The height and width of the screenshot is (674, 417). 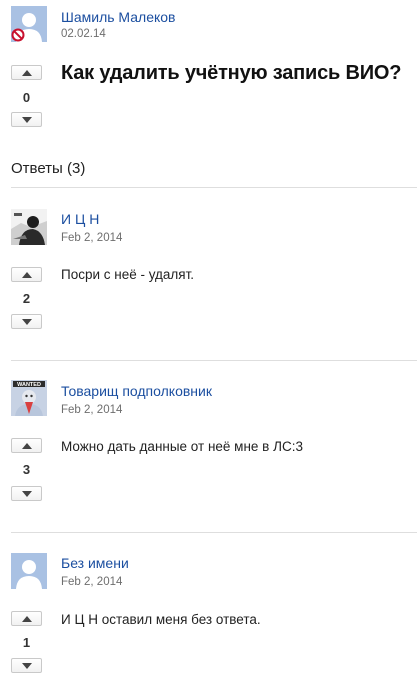 What do you see at coordinates (29, 398) in the screenshot?
I see `avatar: WANTED` at bounding box center [29, 398].